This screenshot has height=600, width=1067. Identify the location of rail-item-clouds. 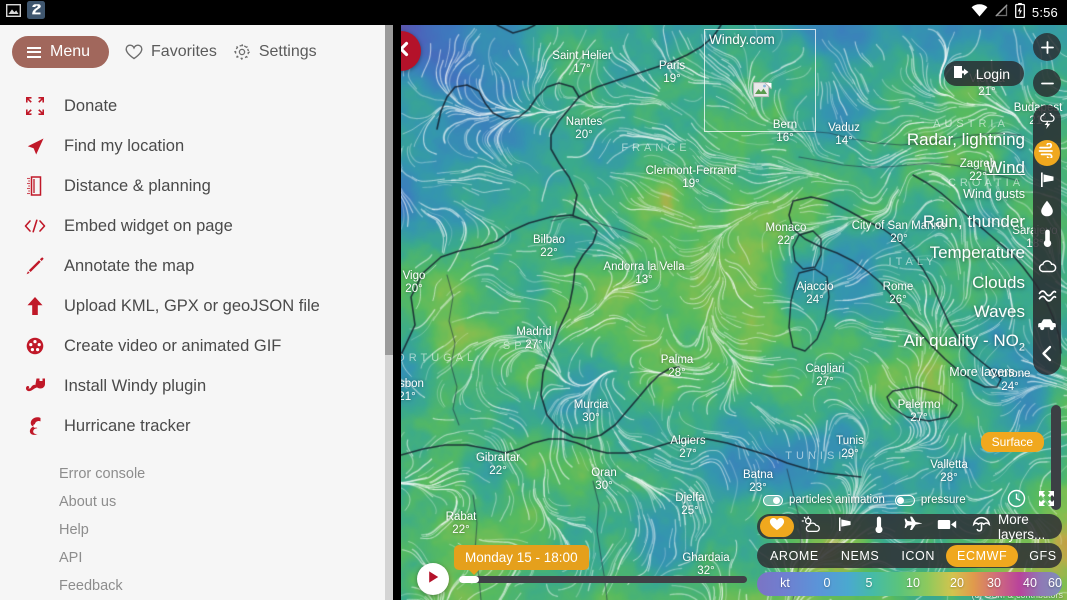
(1047, 269).